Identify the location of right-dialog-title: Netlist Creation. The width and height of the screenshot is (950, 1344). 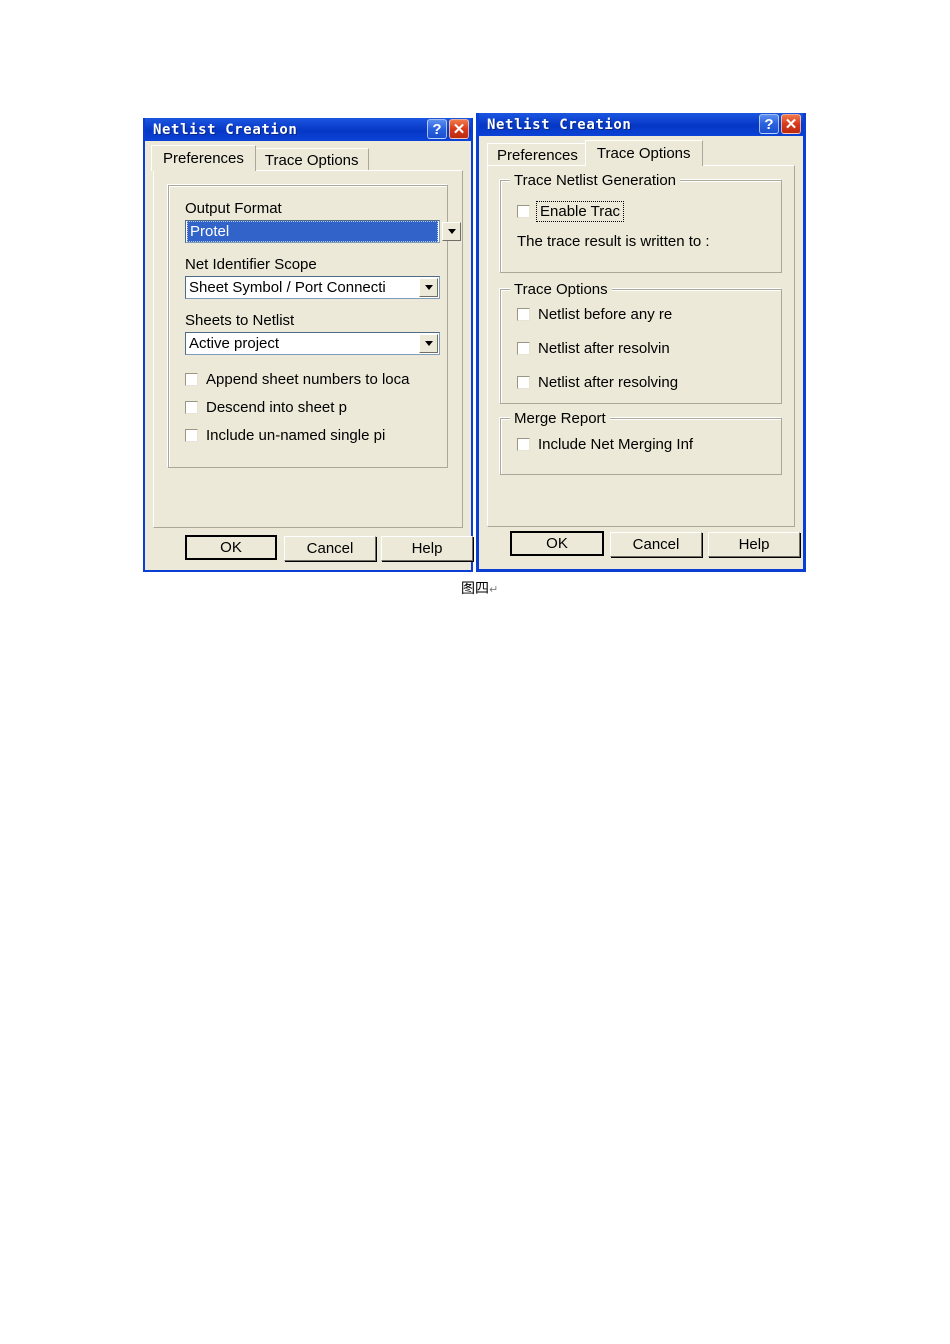
(559, 124).